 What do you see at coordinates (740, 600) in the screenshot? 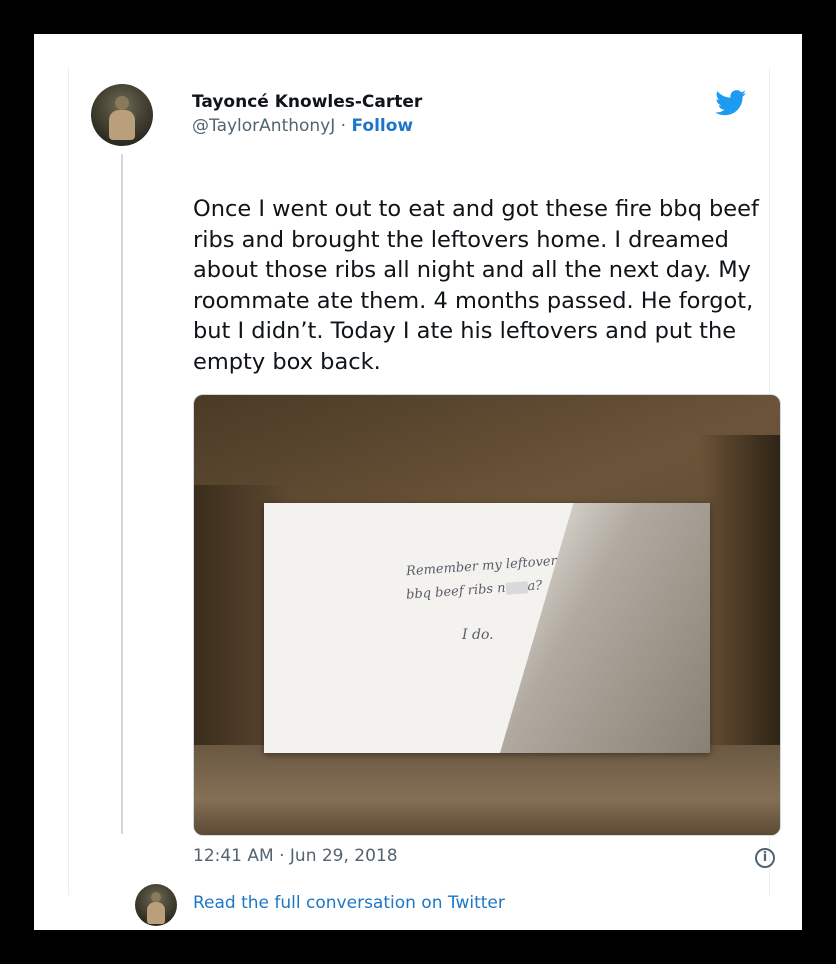
I see `box-flap-right` at bounding box center [740, 600].